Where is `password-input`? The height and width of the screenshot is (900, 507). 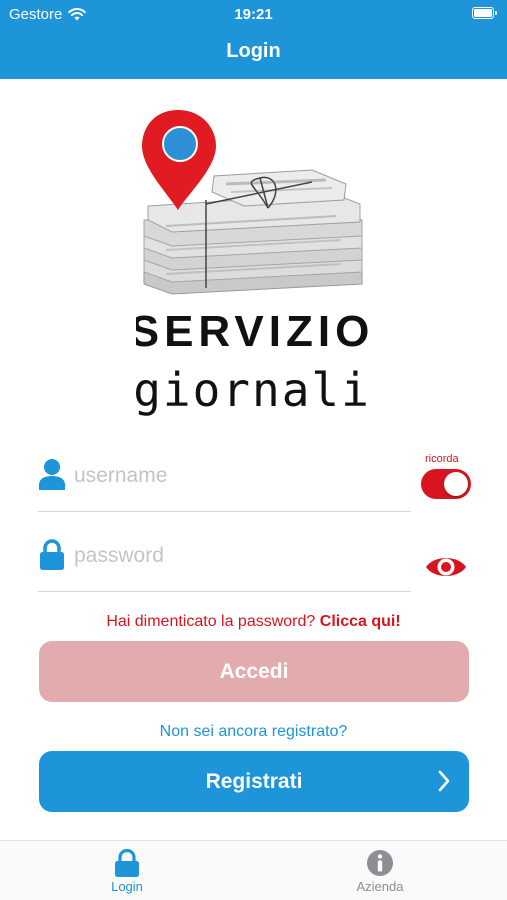 password-input is located at coordinates (239, 556).